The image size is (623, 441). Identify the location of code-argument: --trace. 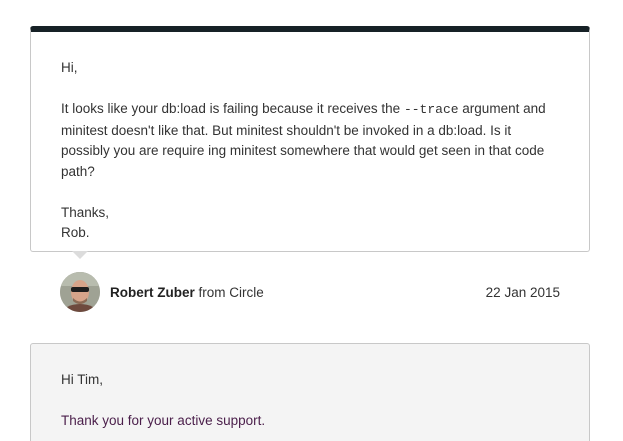
(431, 109).